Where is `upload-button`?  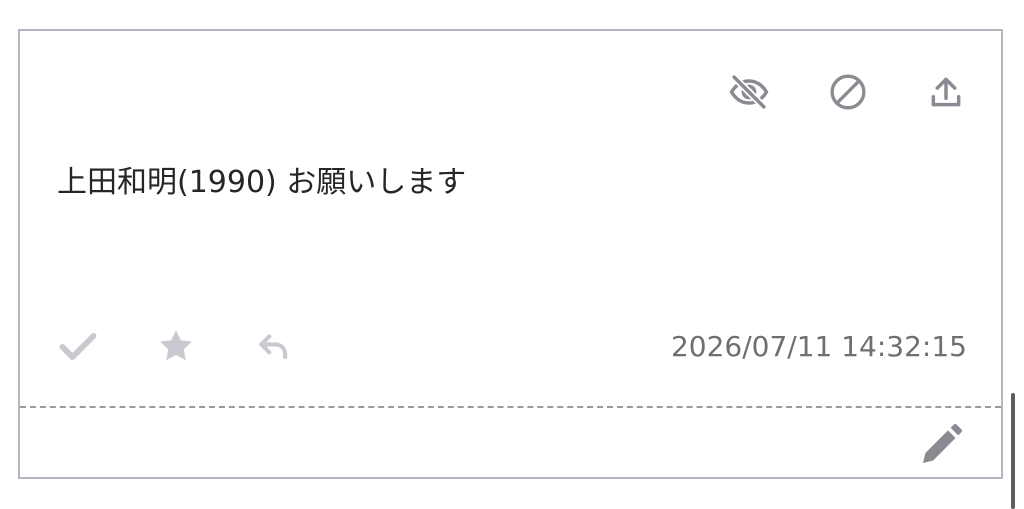 upload-button is located at coordinates (946, 92).